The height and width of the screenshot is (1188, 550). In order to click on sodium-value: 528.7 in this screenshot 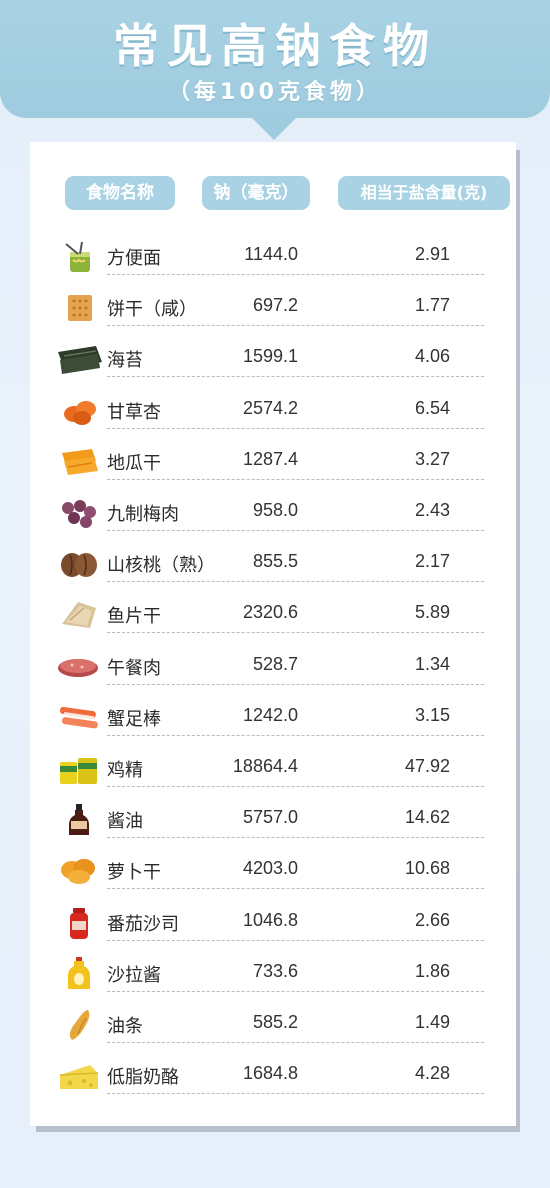, I will do `click(275, 663)`.